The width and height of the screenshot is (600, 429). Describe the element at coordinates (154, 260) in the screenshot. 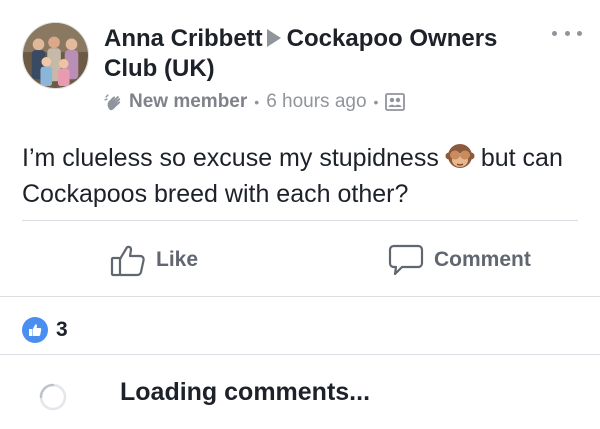

I see `like-button: Like` at that location.